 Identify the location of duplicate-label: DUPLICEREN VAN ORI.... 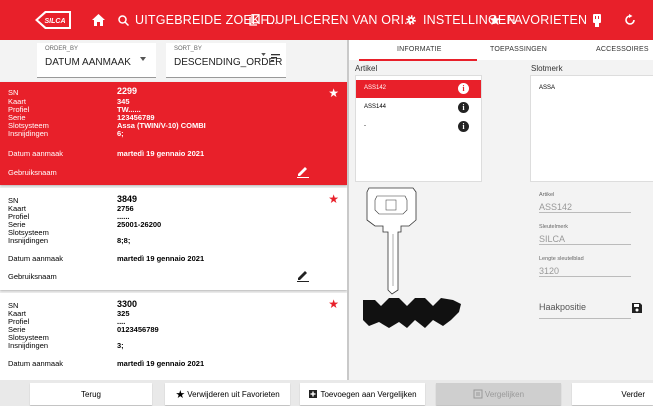
(341, 20).